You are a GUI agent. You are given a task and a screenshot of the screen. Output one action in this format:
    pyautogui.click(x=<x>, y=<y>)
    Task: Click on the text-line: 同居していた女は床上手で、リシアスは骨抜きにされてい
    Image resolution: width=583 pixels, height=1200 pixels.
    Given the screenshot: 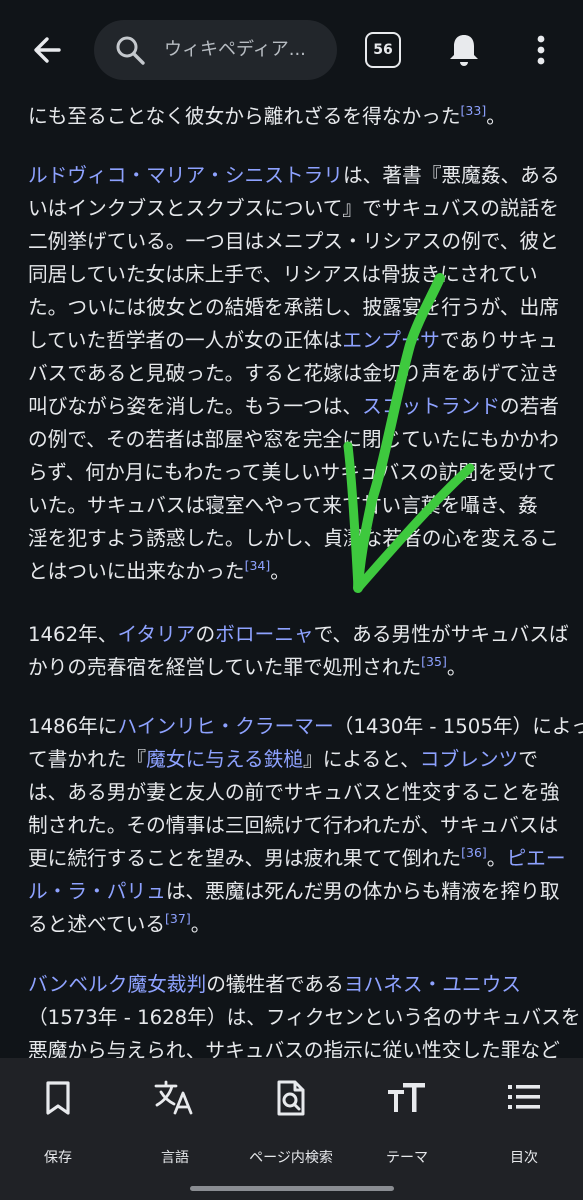 What is the action you would take?
    pyautogui.click(x=283, y=274)
    